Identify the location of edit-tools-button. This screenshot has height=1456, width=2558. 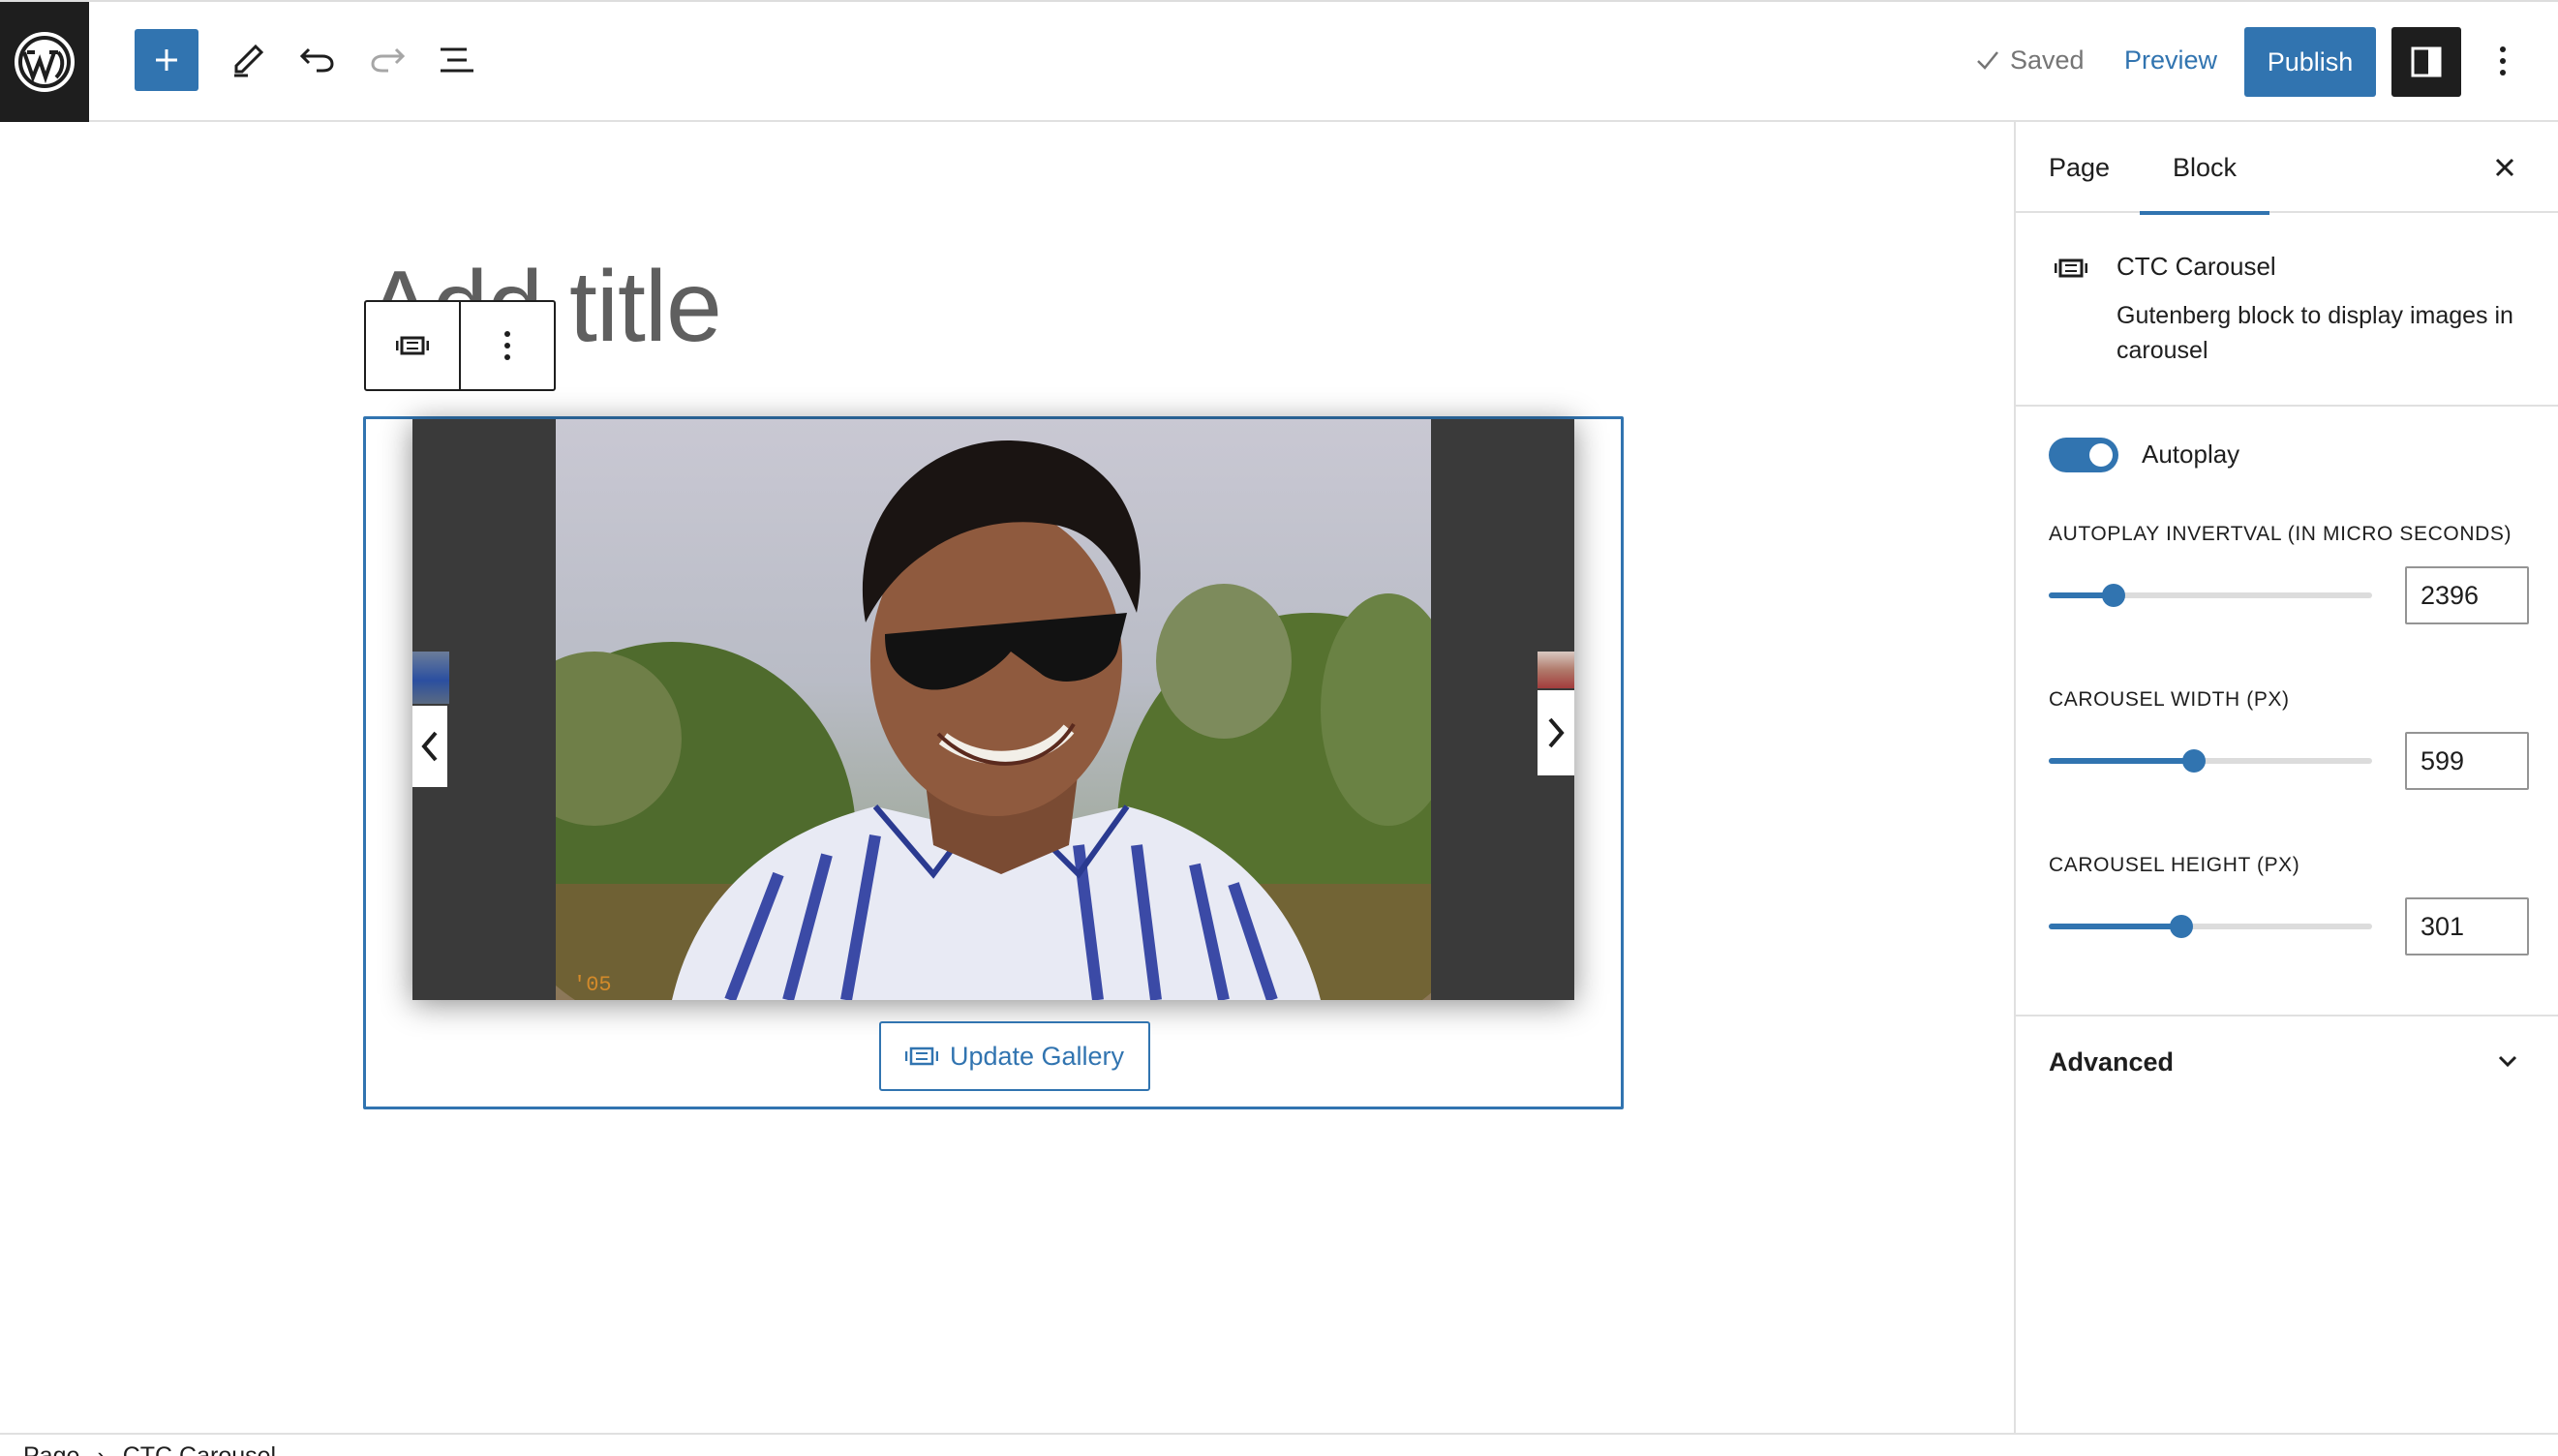
(248, 60).